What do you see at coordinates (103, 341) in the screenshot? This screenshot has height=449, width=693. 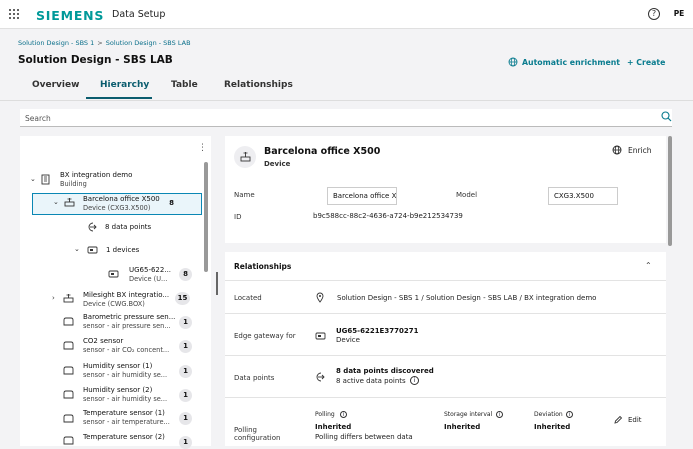 I see `tree-item-name: CO2 sensor` at bounding box center [103, 341].